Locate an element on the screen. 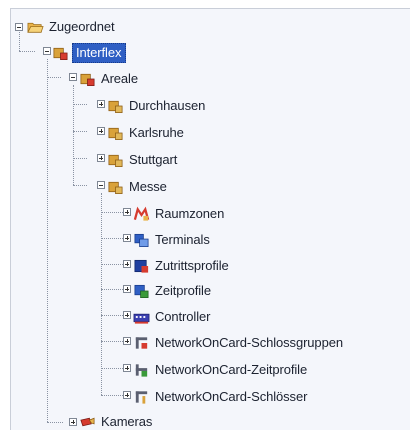 The image size is (411, 433). terminal-icon is located at coordinates (141, 240).